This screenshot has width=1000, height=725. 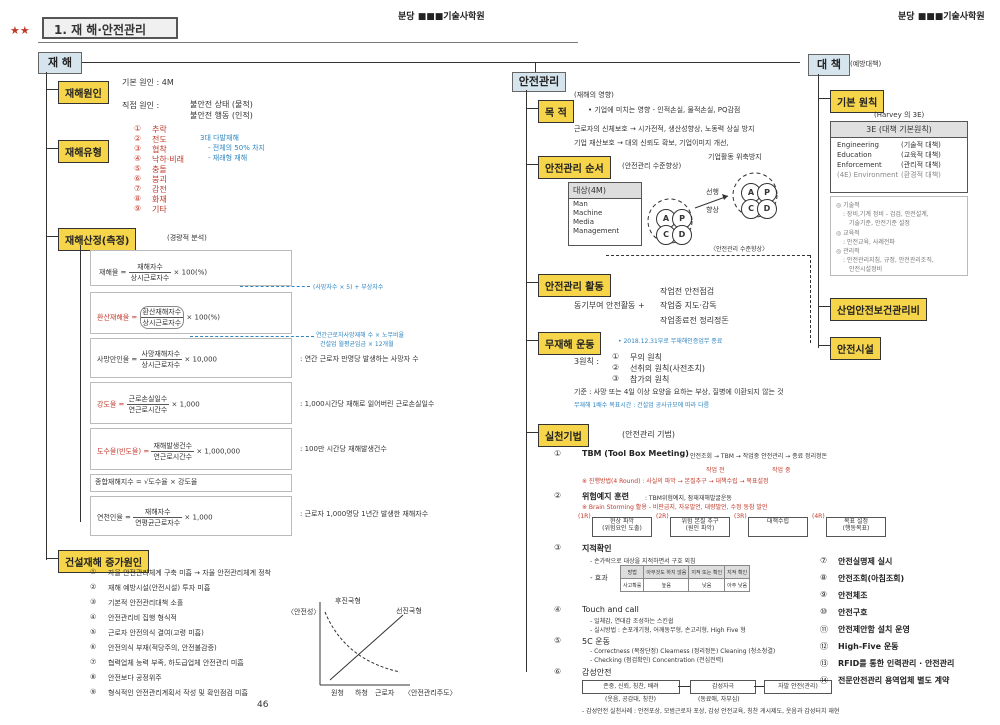 I want to click on pt-r1: 높음, so click(x=666, y=585).